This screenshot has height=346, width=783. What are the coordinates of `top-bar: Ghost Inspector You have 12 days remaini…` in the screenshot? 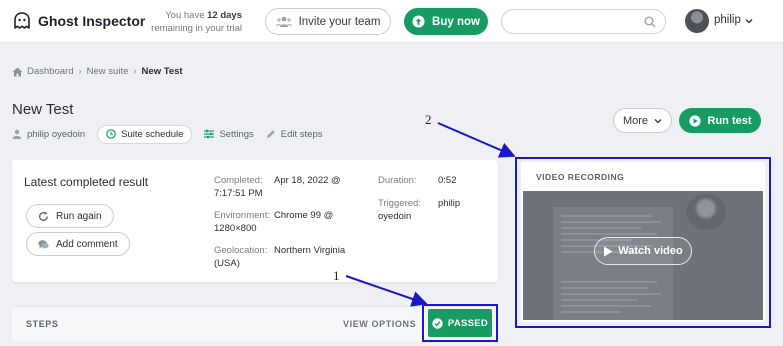 It's located at (391, 21).